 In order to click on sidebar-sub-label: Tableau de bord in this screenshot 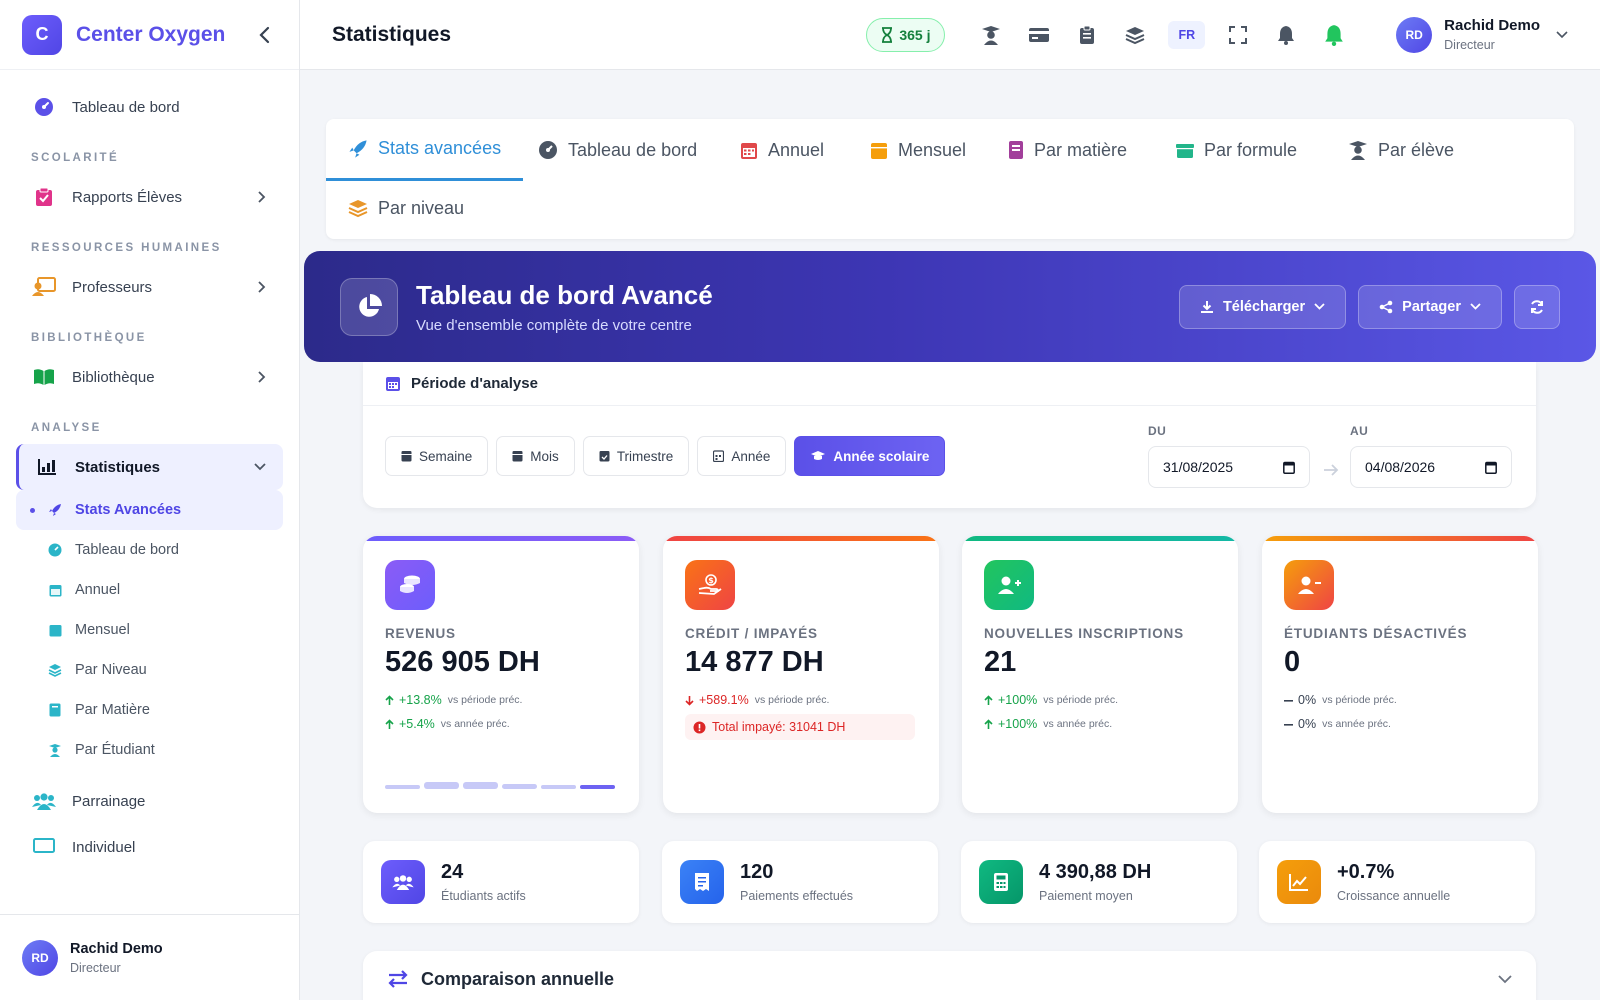, I will do `click(127, 550)`.